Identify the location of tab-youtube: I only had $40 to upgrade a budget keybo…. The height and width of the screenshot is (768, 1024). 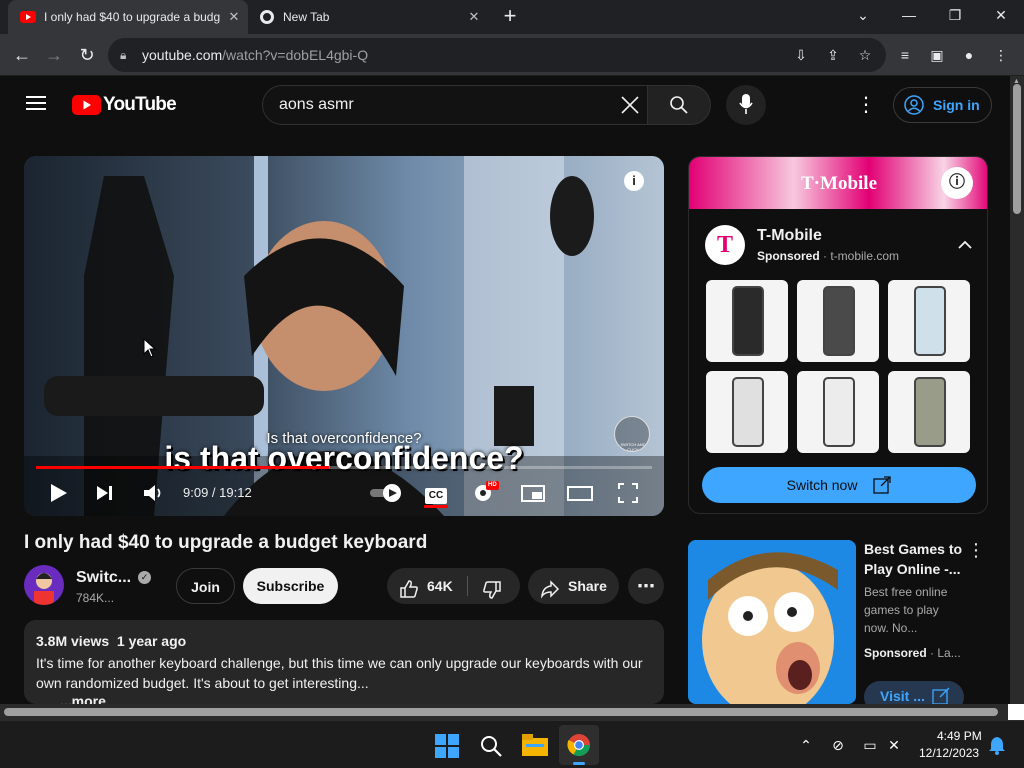
(128, 17).